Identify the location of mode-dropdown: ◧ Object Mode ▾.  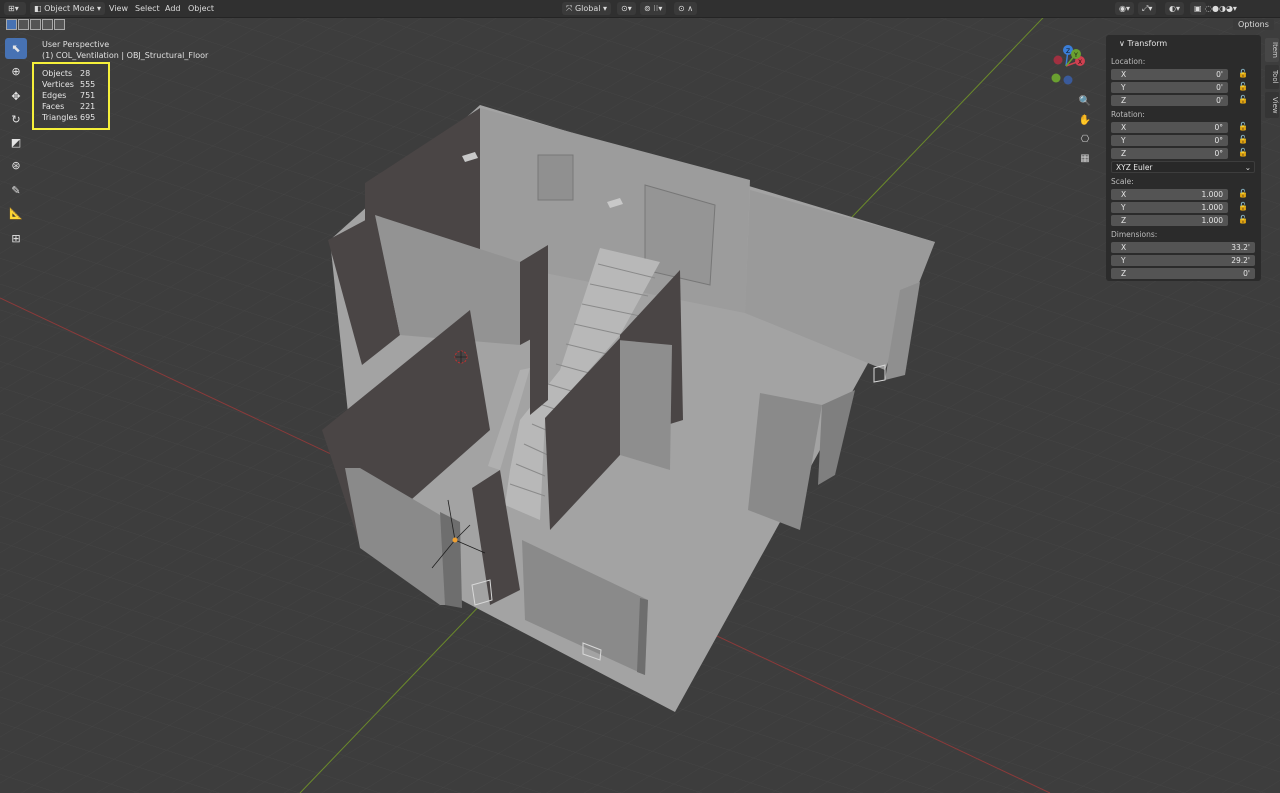
(68, 8).